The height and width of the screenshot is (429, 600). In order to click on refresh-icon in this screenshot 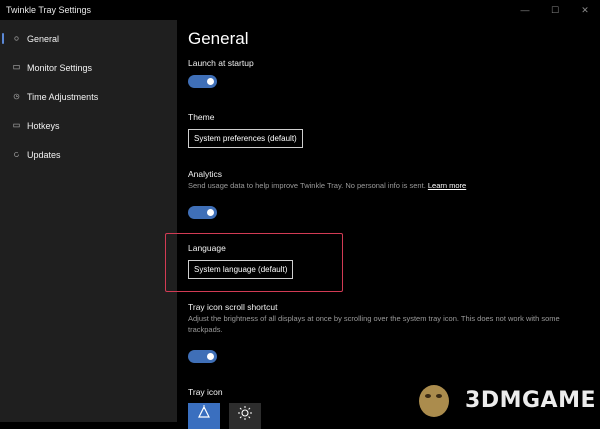, I will do `click(16, 154)`.